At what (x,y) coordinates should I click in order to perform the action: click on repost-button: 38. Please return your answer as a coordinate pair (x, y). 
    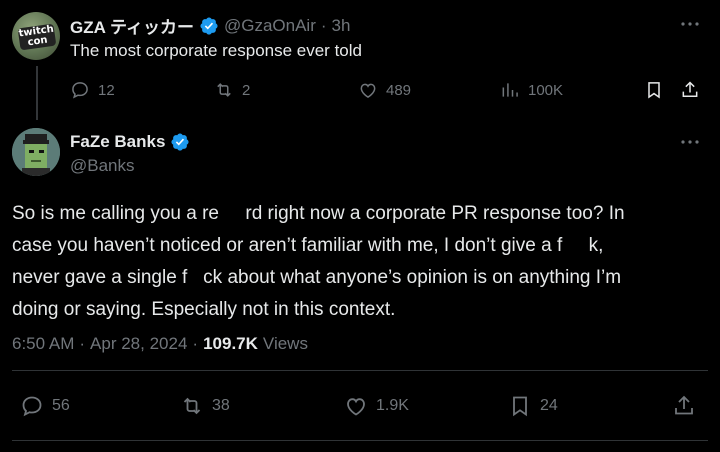
    Looking at the image, I should click on (205, 406).